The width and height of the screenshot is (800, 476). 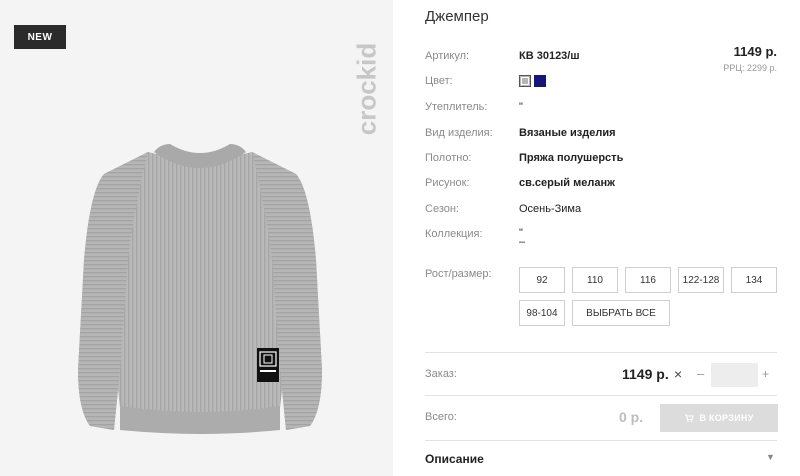 What do you see at coordinates (441, 374) in the screenshot?
I see `order-label: Заказ:` at bounding box center [441, 374].